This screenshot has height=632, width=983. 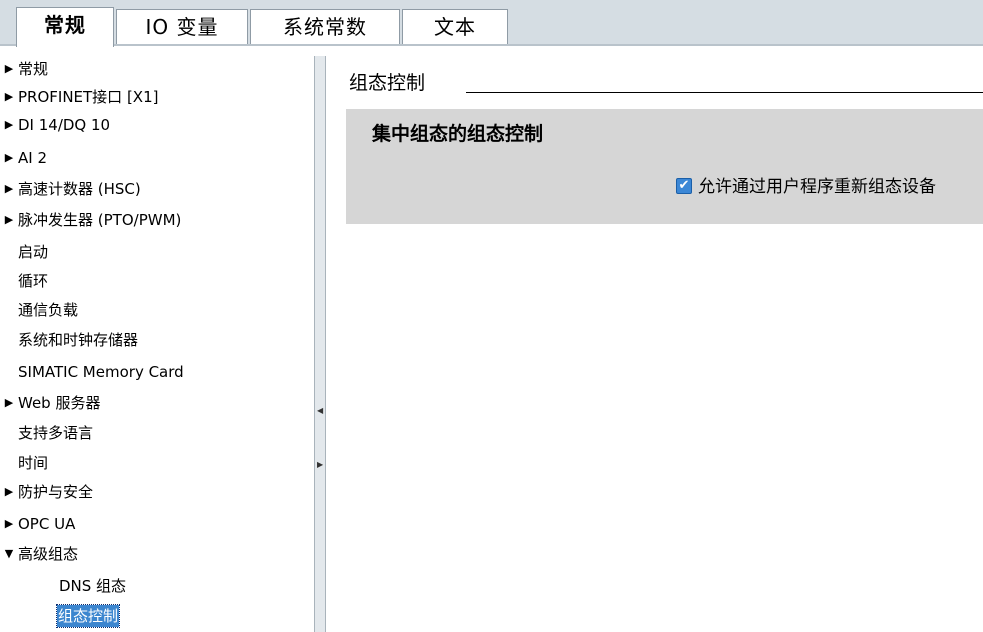 What do you see at coordinates (320, 411) in the screenshot?
I see `collapse-left-icon: ◀` at bounding box center [320, 411].